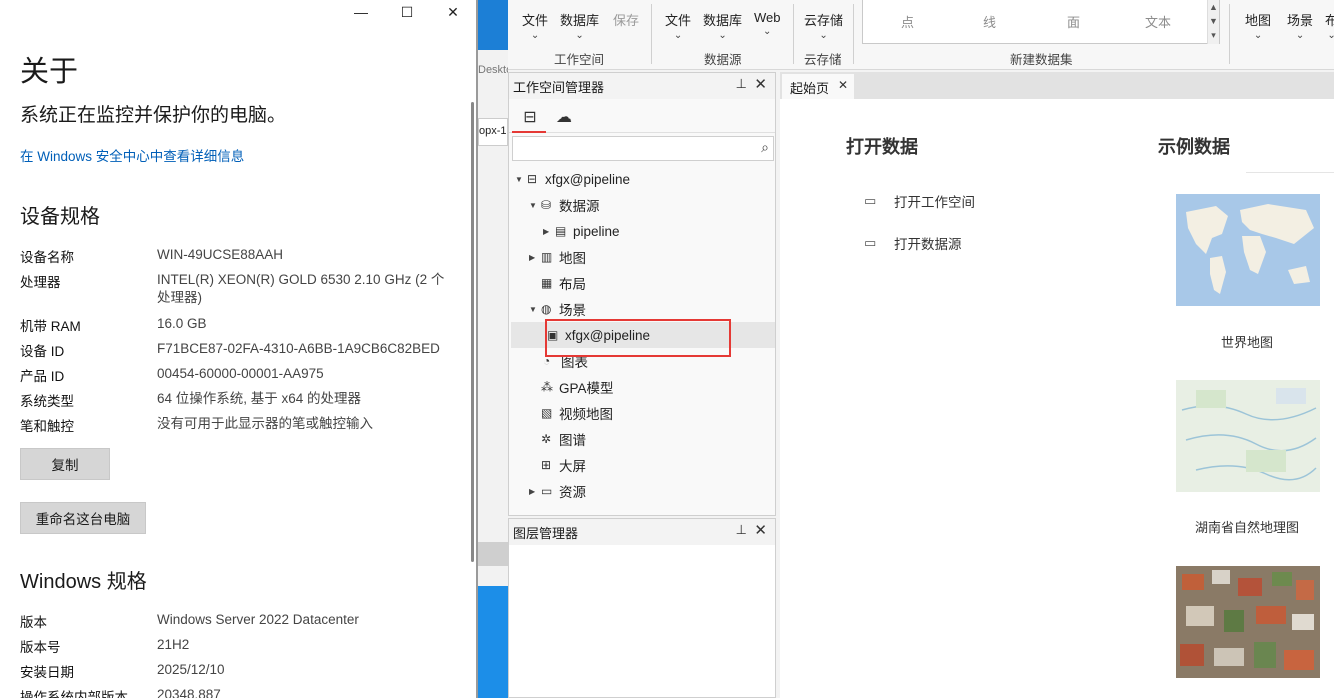 The width and height of the screenshot is (1334, 698). What do you see at coordinates (49, 72) in the screenshot?
I see `page-title: 关于` at bounding box center [49, 72].